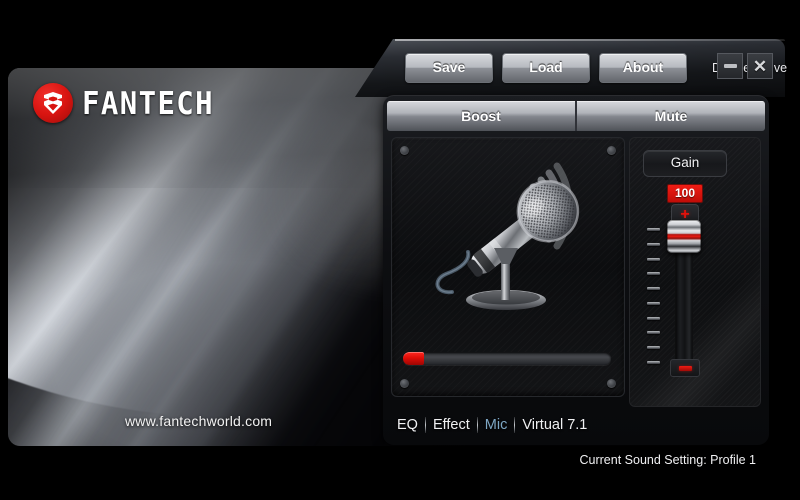  I want to click on close-button: ✕, so click(760, 66).